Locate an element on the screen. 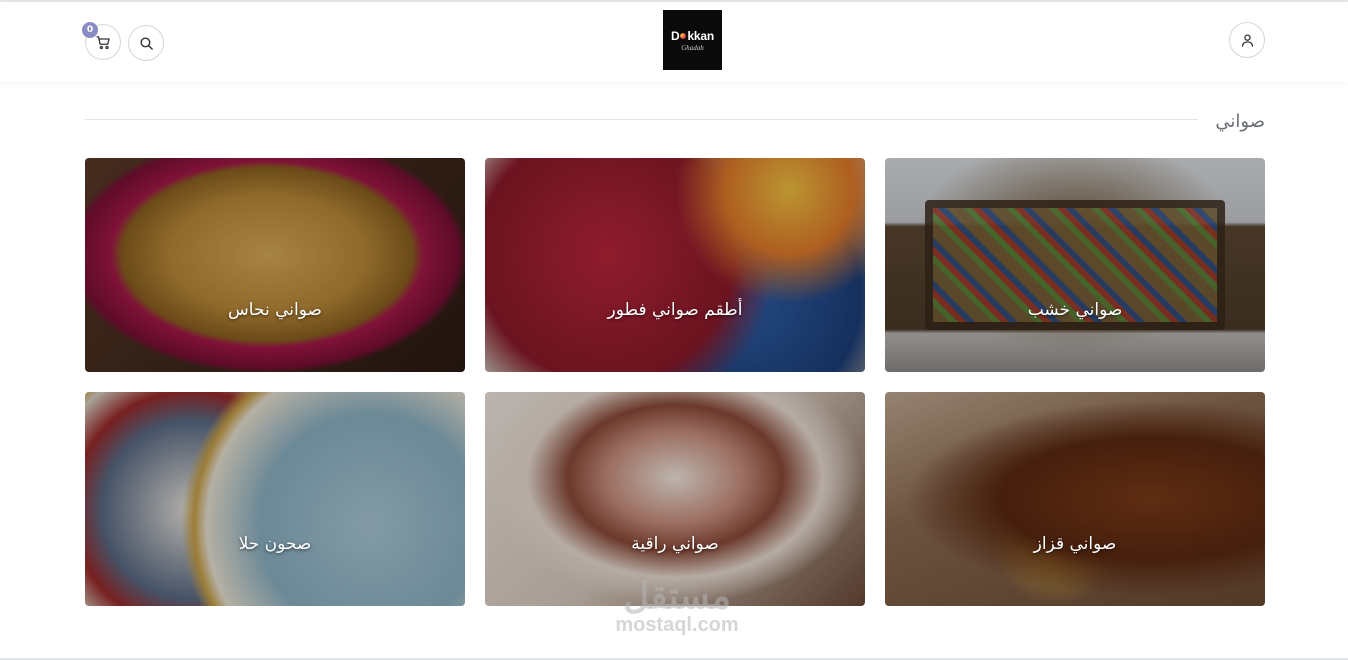  logo-subtitle: Ghadah is located at coordinates (692, 47).